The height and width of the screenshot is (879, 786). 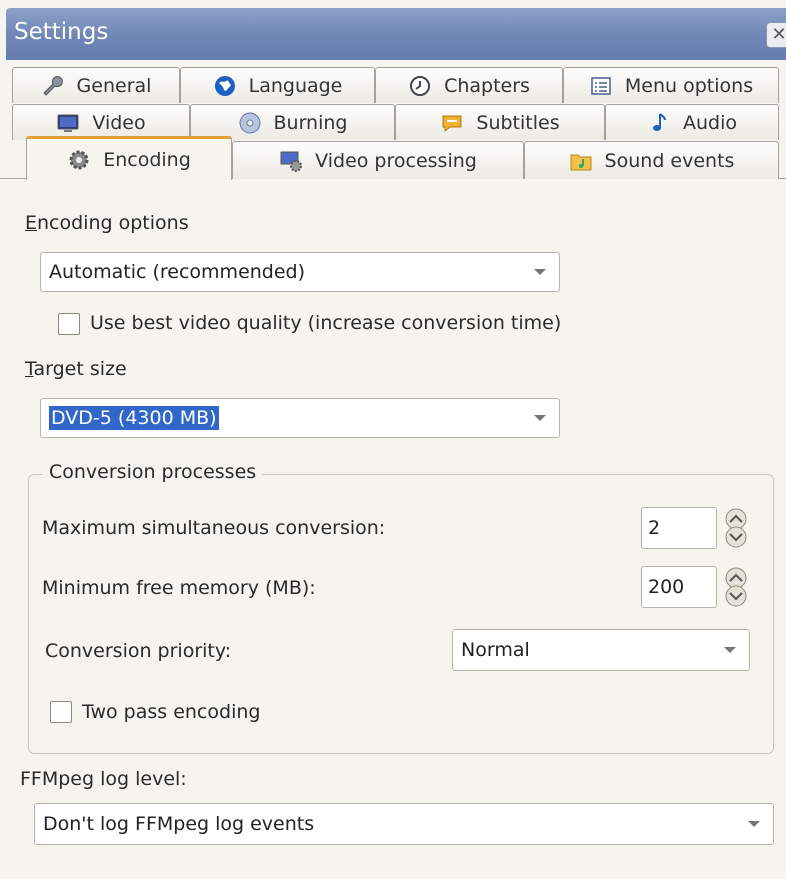 I want to click on tab-label: Encoding, so click(x=147, y=159).